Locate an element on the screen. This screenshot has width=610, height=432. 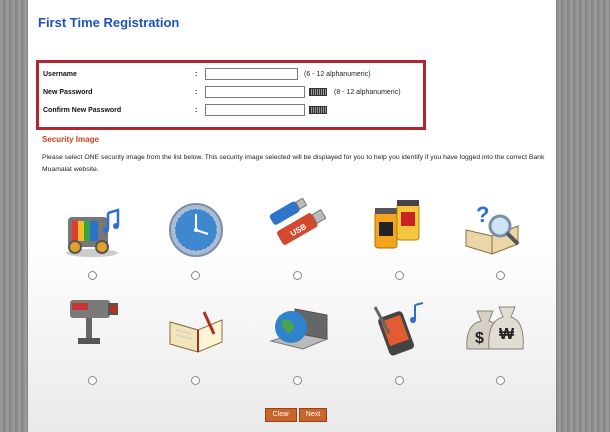
cctv-camera-icon is located at coordinates (93, 325).